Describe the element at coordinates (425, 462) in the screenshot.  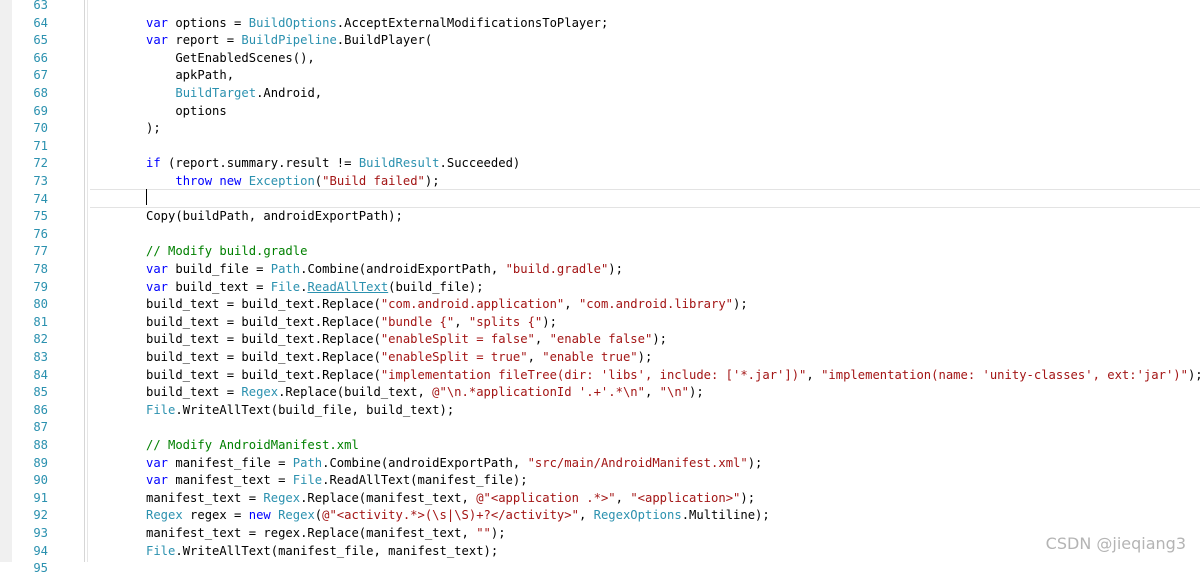
I see `code-text: .Combine(androidExportPath,` at that location.